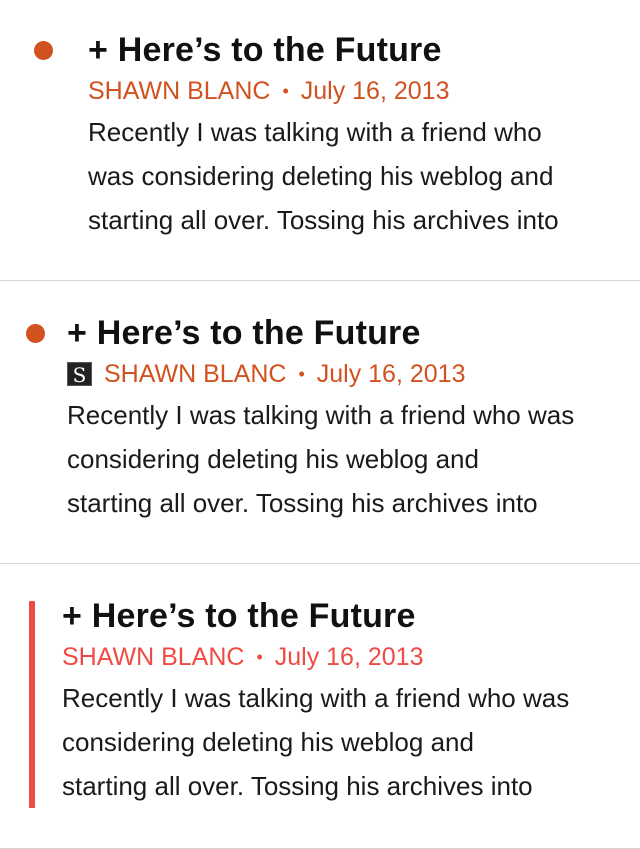  What do you see at coordinates (315, 132) in the screenshot?
I see `excerpt-line: Recently I was talking with a friend who` at bounding box center [315, 132].